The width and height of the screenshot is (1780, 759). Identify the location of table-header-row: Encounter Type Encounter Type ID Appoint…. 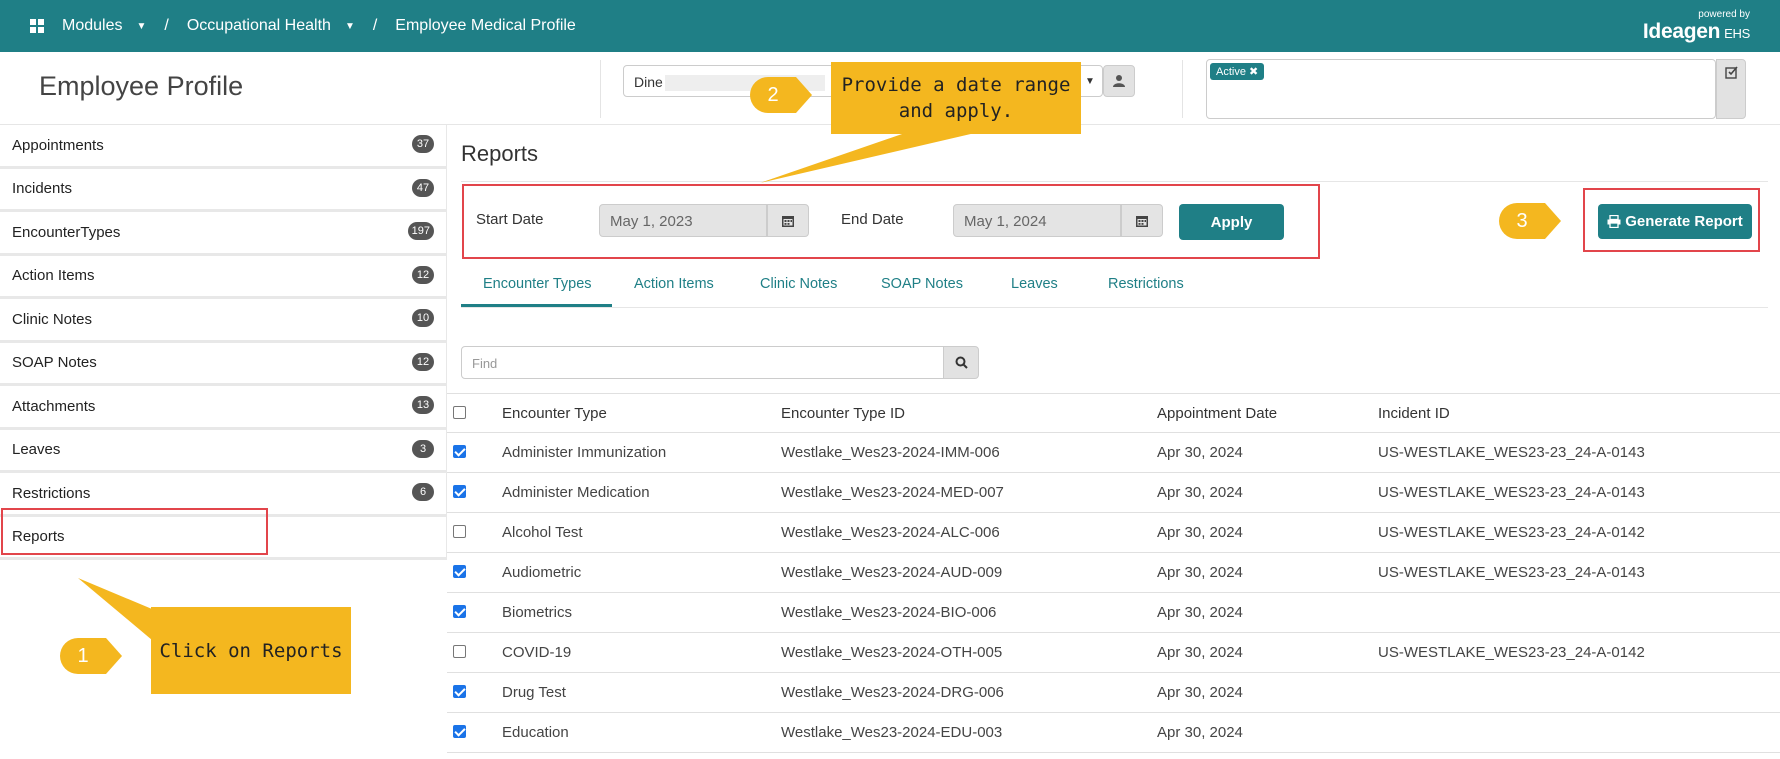
(1113, 413).